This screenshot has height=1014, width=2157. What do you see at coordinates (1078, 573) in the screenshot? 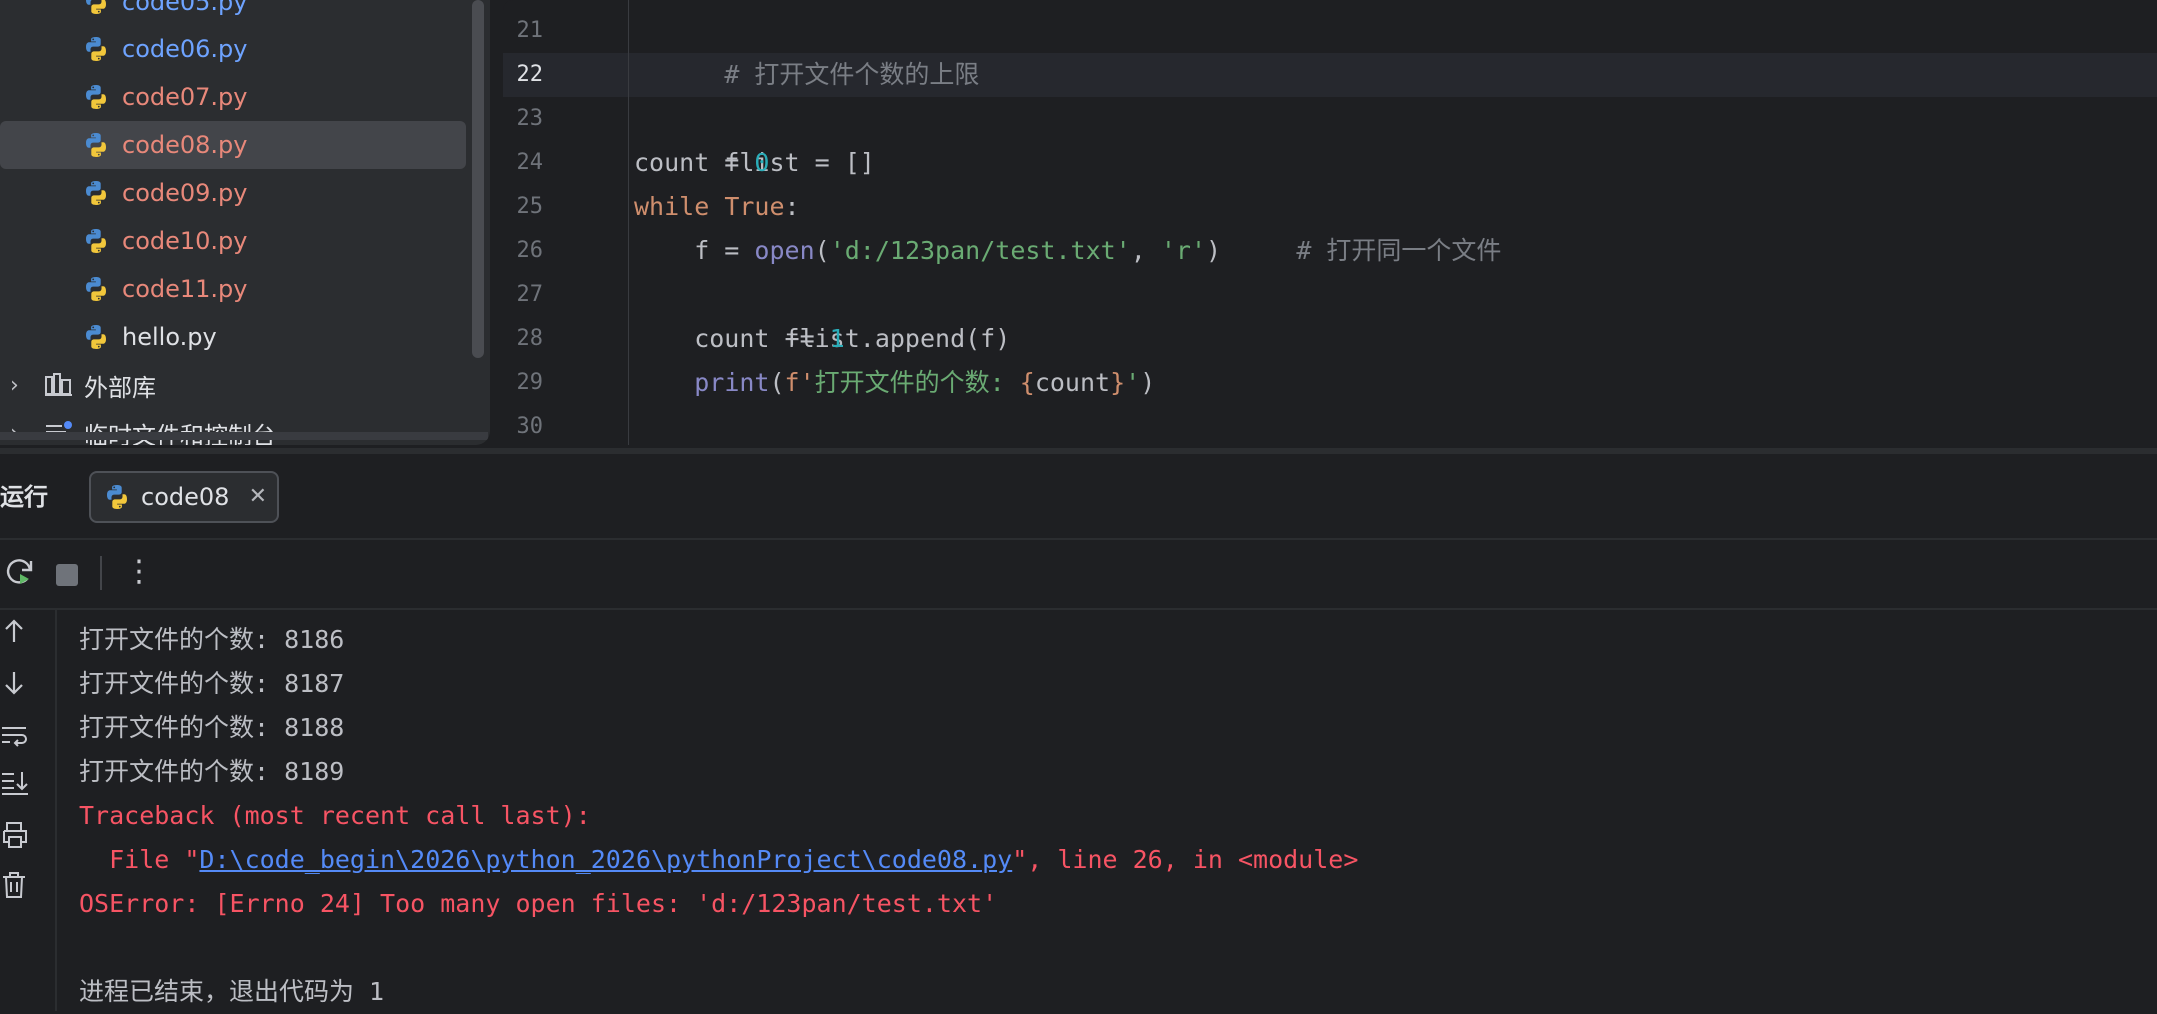
I see `run-toolbar: ⋮` at bounding box center [1078, 573].